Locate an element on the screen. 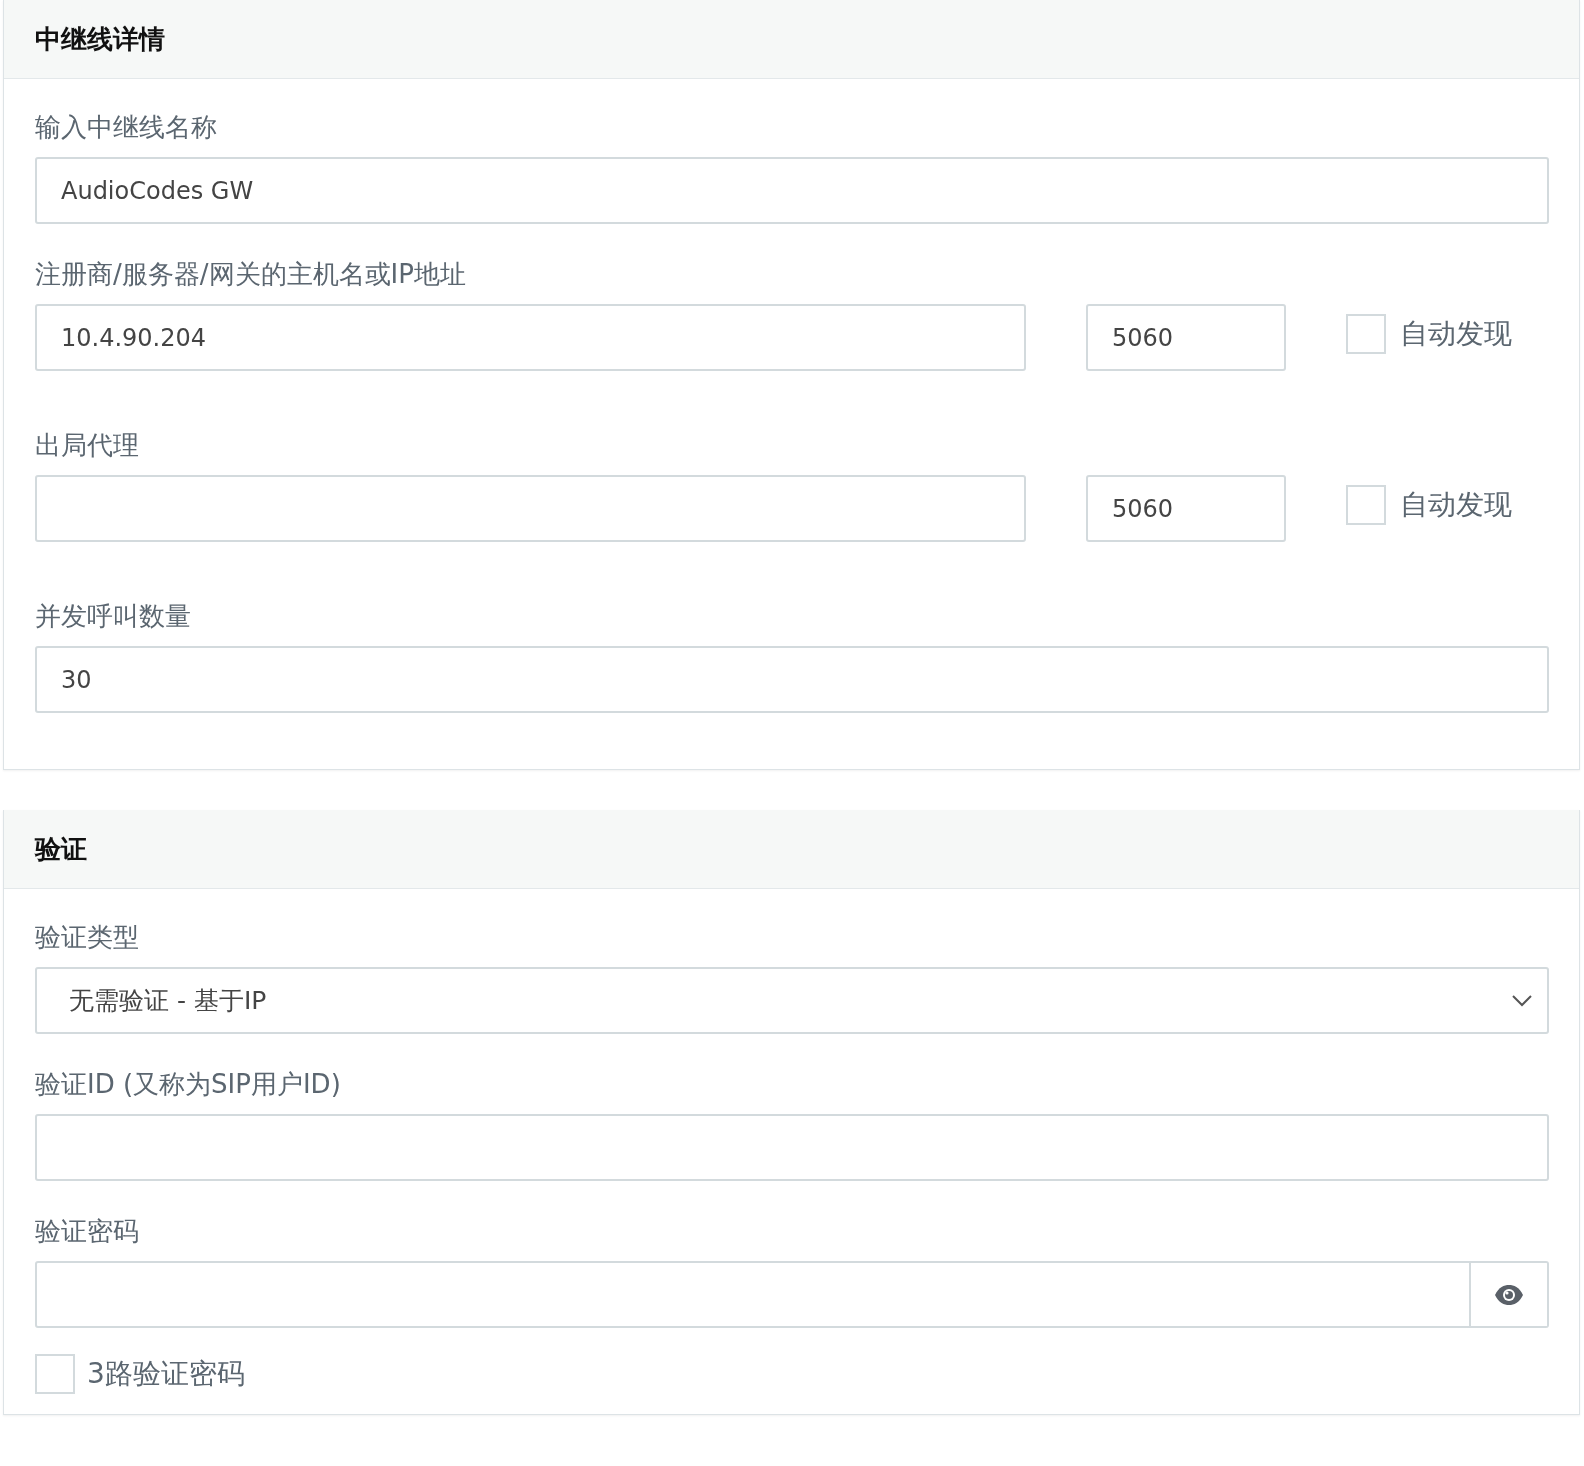 This screenshot has width=1584, height=1466. checkbox-label: 3路验证密码 is located at coordinates (166, 1374).